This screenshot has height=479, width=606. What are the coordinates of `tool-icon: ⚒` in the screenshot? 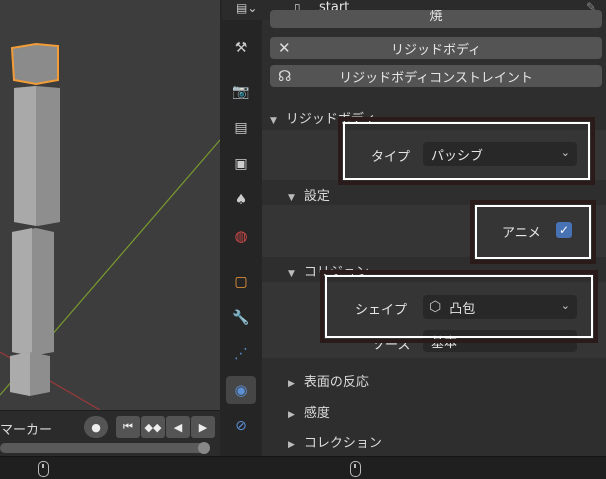 It's located at (241, 48).